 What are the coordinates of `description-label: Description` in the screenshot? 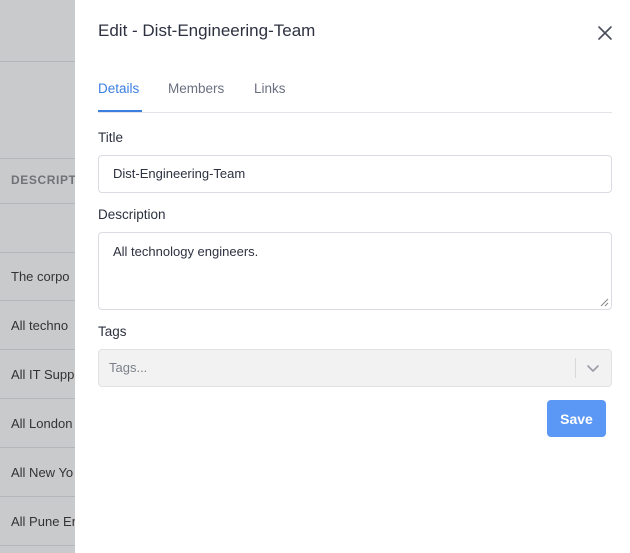 It's located at (132, 214).